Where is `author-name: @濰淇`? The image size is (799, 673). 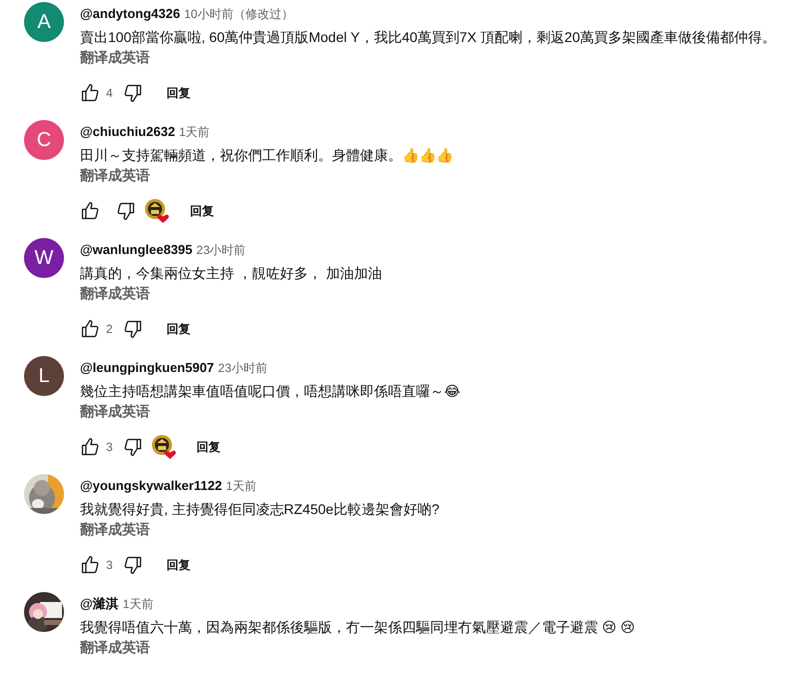
author-name: @濰淇 is located at coordinates (99, 604).